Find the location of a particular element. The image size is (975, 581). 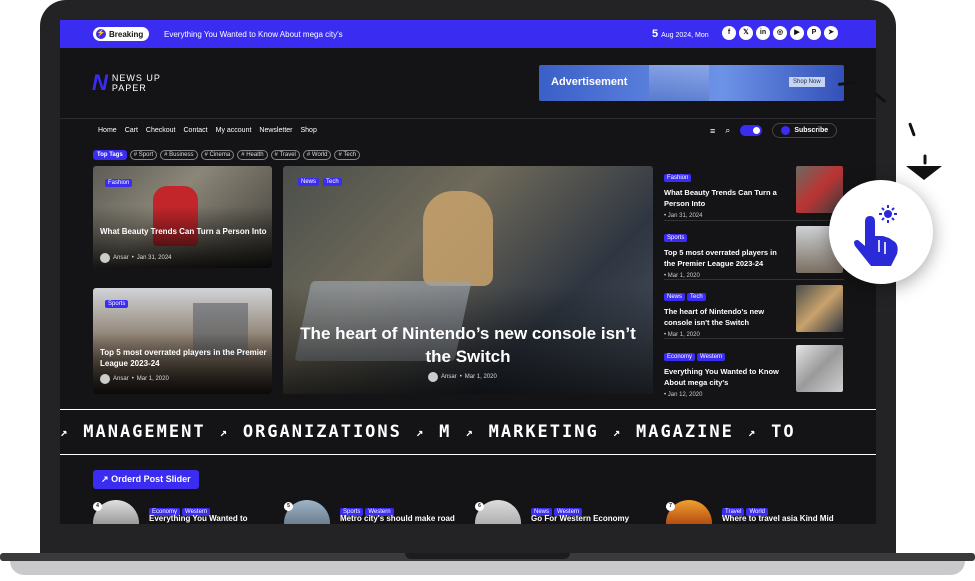

pinterest-icon: P is located at coordinates (814, 33).